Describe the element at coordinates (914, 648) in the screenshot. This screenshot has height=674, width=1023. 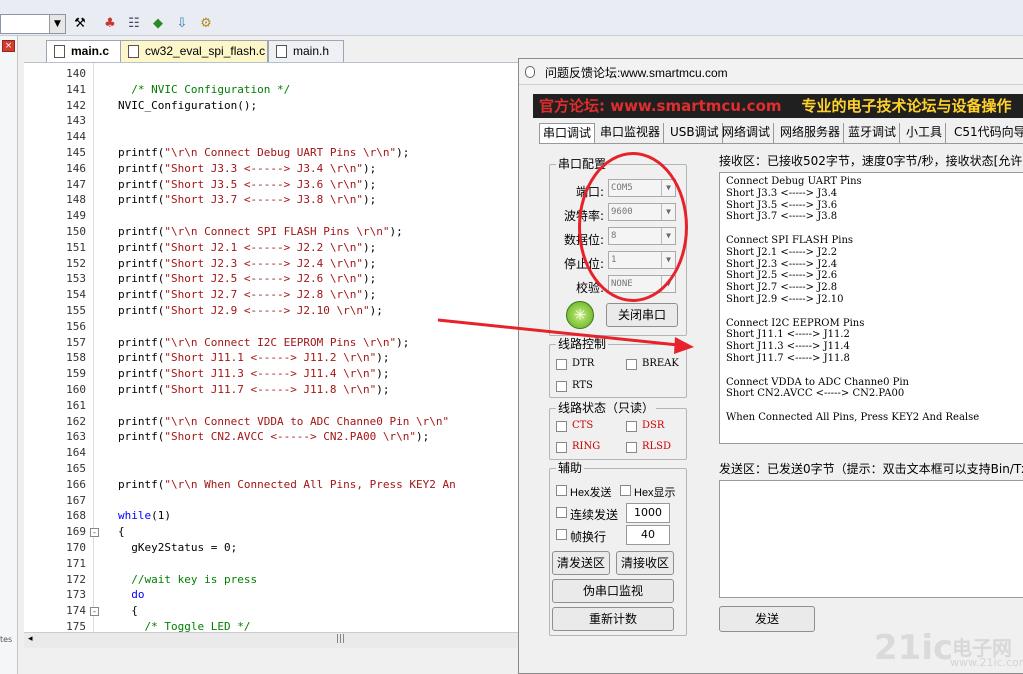
I see `watermark-logo: 21ic` at that location.